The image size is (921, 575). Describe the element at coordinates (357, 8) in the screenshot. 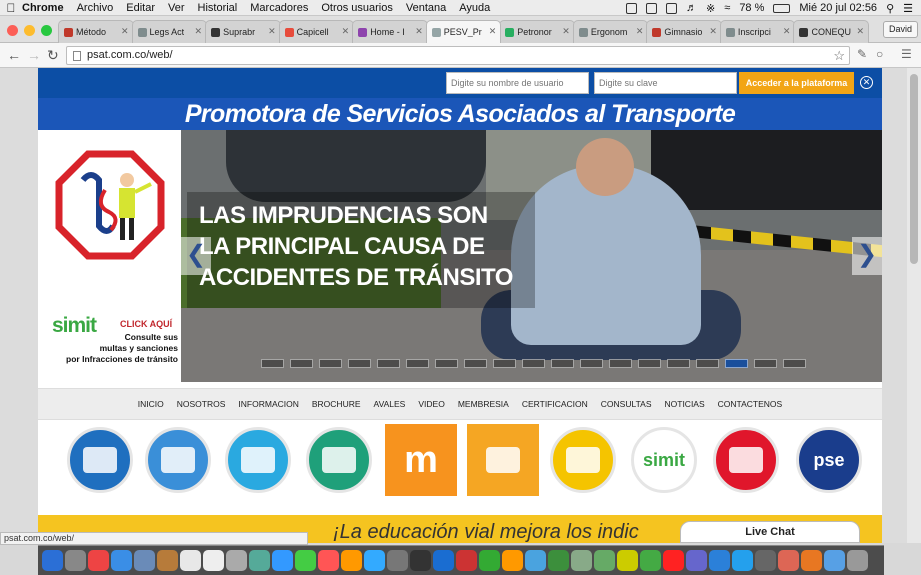

I see `menu-otros-usuarios: Otros usuarios` at that location.